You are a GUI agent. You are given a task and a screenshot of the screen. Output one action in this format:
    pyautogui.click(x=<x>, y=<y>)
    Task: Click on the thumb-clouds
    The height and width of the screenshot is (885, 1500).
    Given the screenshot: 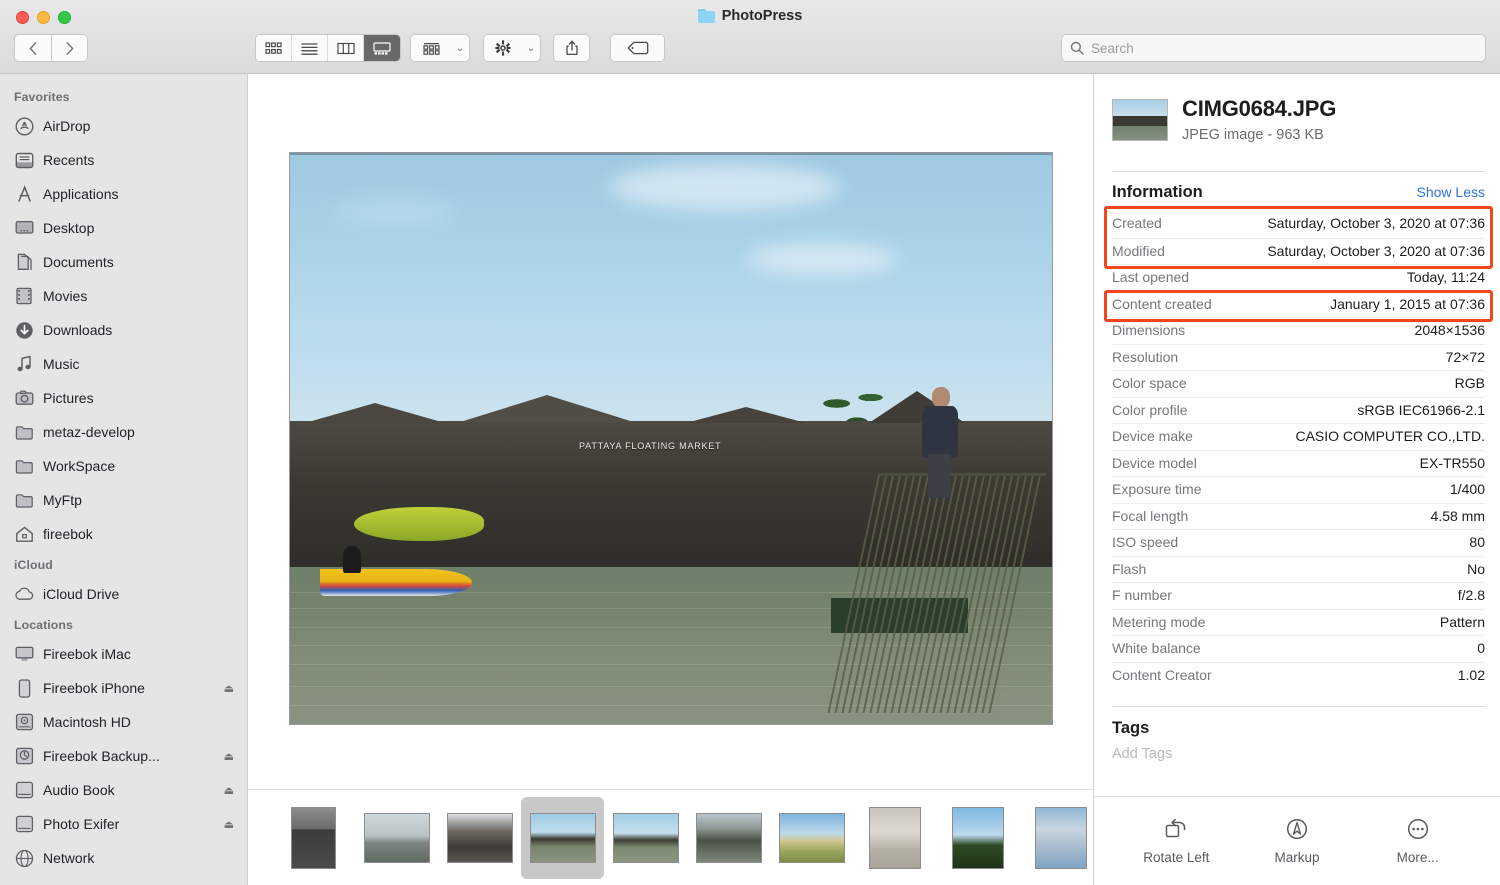 What is the action you would take?
    pyautogui.click(x=1060, y=837)
    